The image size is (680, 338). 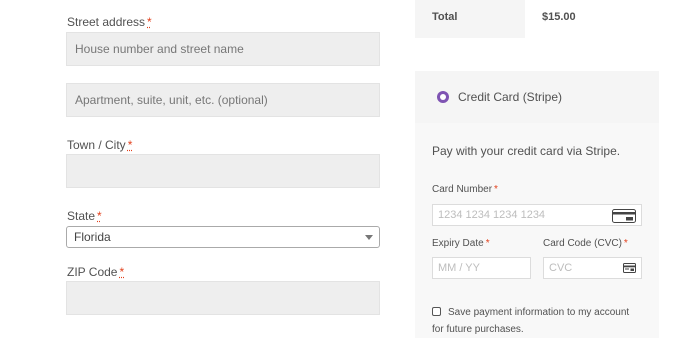 I want to click on zip-code-input, so click(x=223, y=298).